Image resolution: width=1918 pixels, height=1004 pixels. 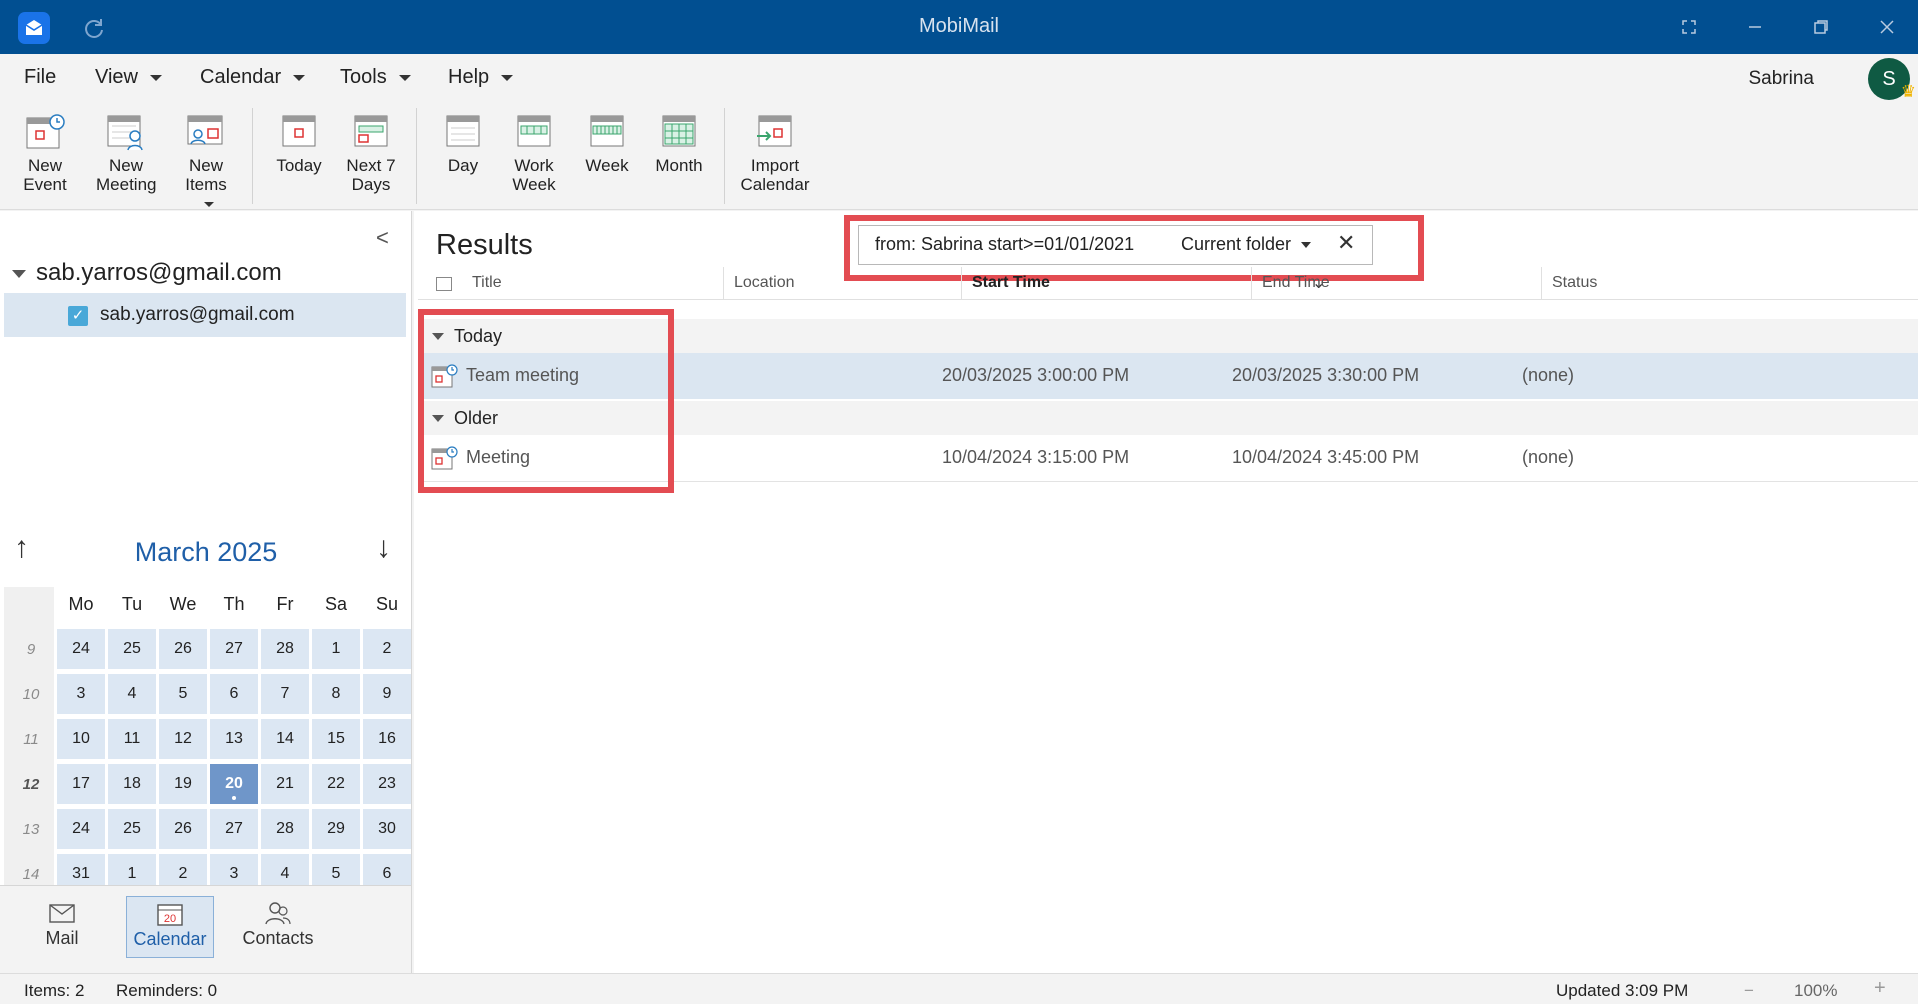 I want to click on calendar-day: 19, so click(x=183, y=784).